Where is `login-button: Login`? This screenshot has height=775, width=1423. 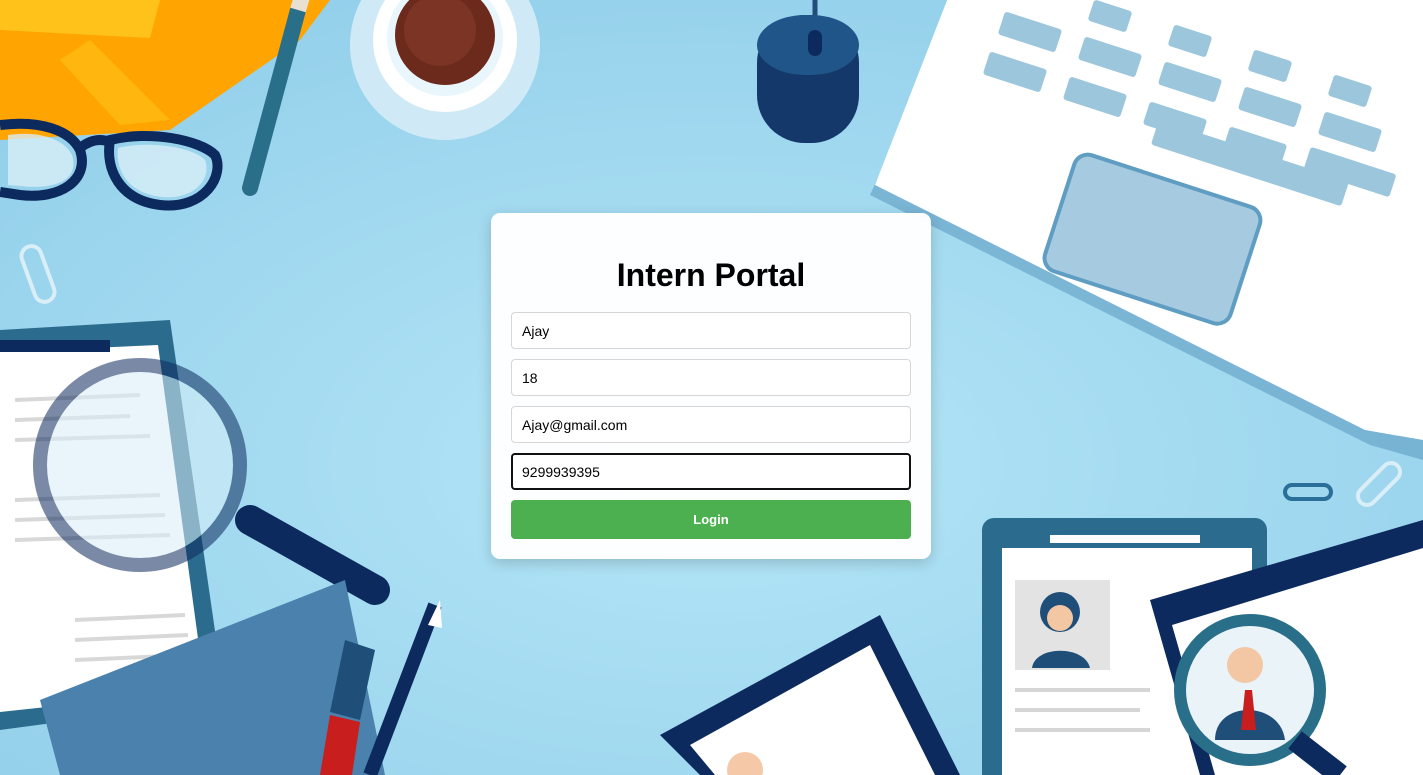 login-button: Login is located at coordinates (711, 519).